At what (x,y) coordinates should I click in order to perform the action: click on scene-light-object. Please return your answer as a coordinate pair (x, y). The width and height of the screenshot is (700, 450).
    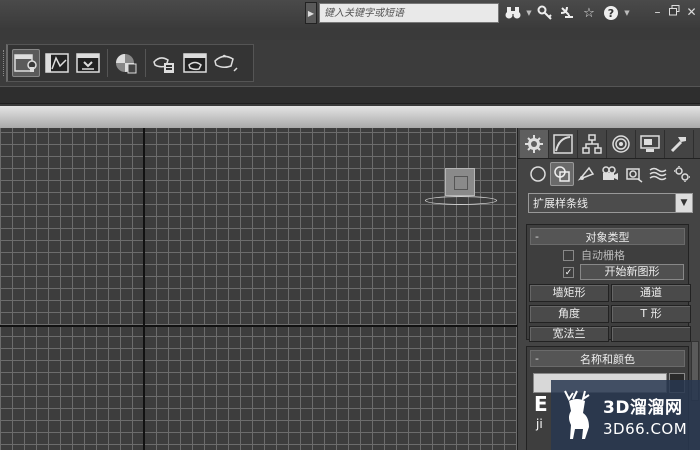
    Looking at the image, I should click on (461, 188).